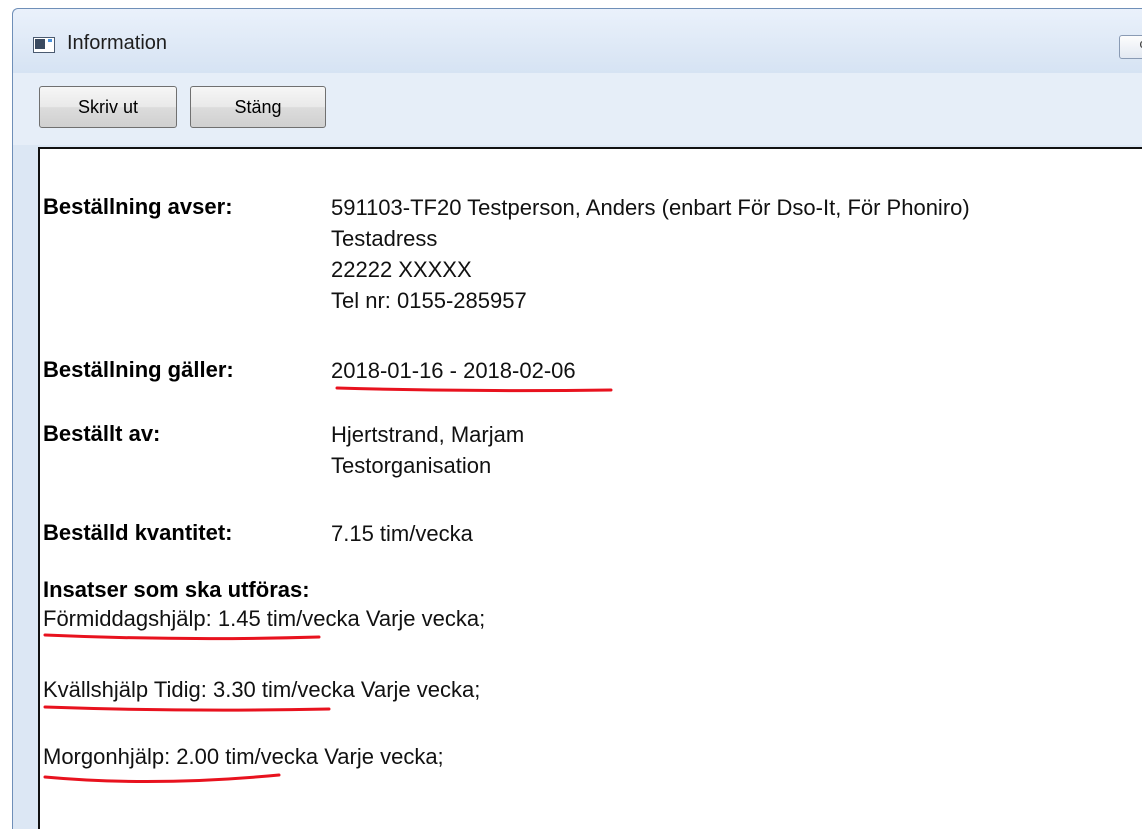  Describe the element at coordinates (577, 41) in the screenshot. I see `title-bar: Information c` at that location.